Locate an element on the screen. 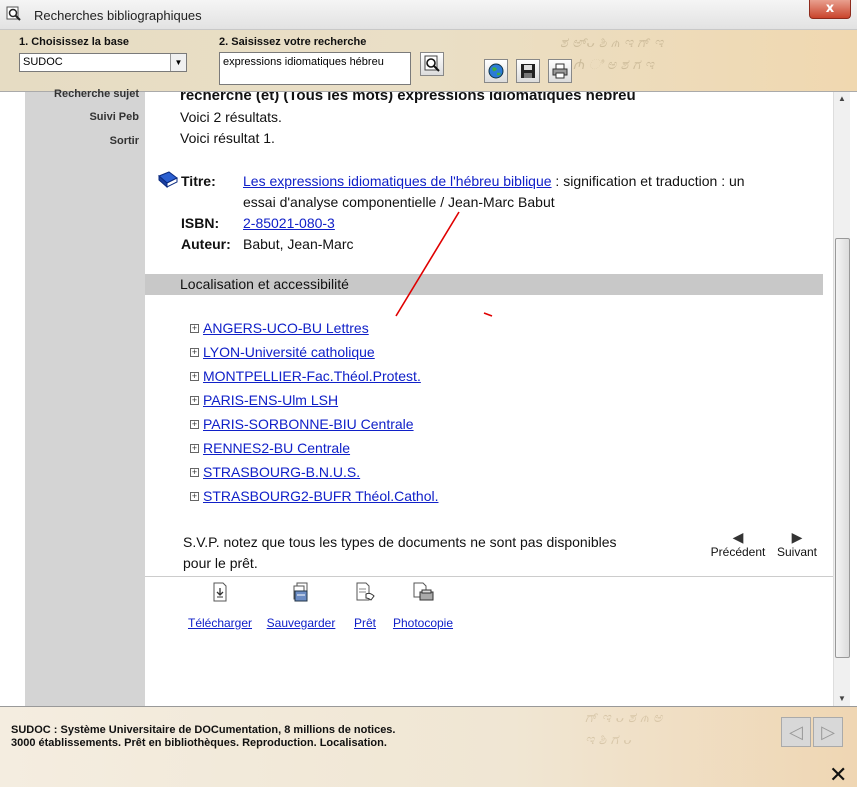 This screenshot has height=788, width=857. download-link: Télécharger is located at coordinates (220, 623).